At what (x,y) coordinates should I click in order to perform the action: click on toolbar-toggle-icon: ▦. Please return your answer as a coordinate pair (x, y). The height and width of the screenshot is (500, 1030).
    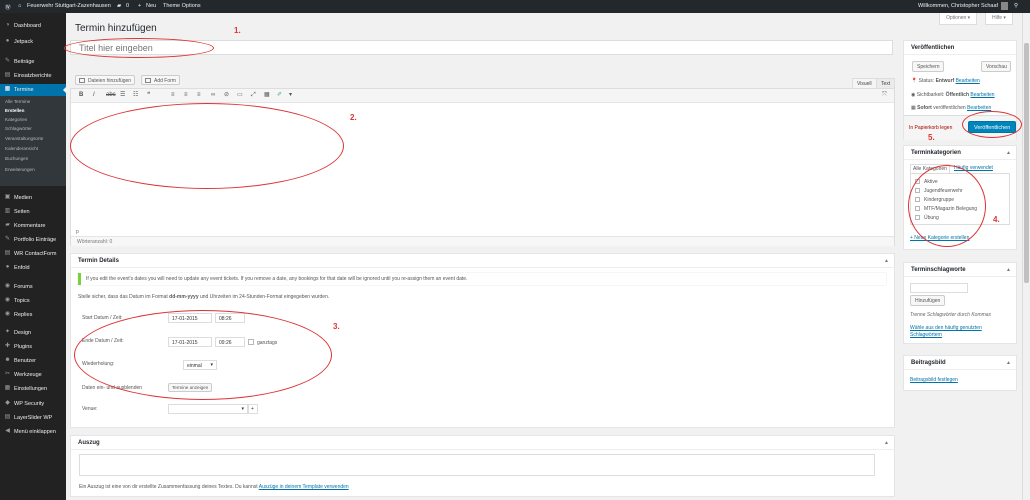
    Looking at the image, I should click on (267, 95).